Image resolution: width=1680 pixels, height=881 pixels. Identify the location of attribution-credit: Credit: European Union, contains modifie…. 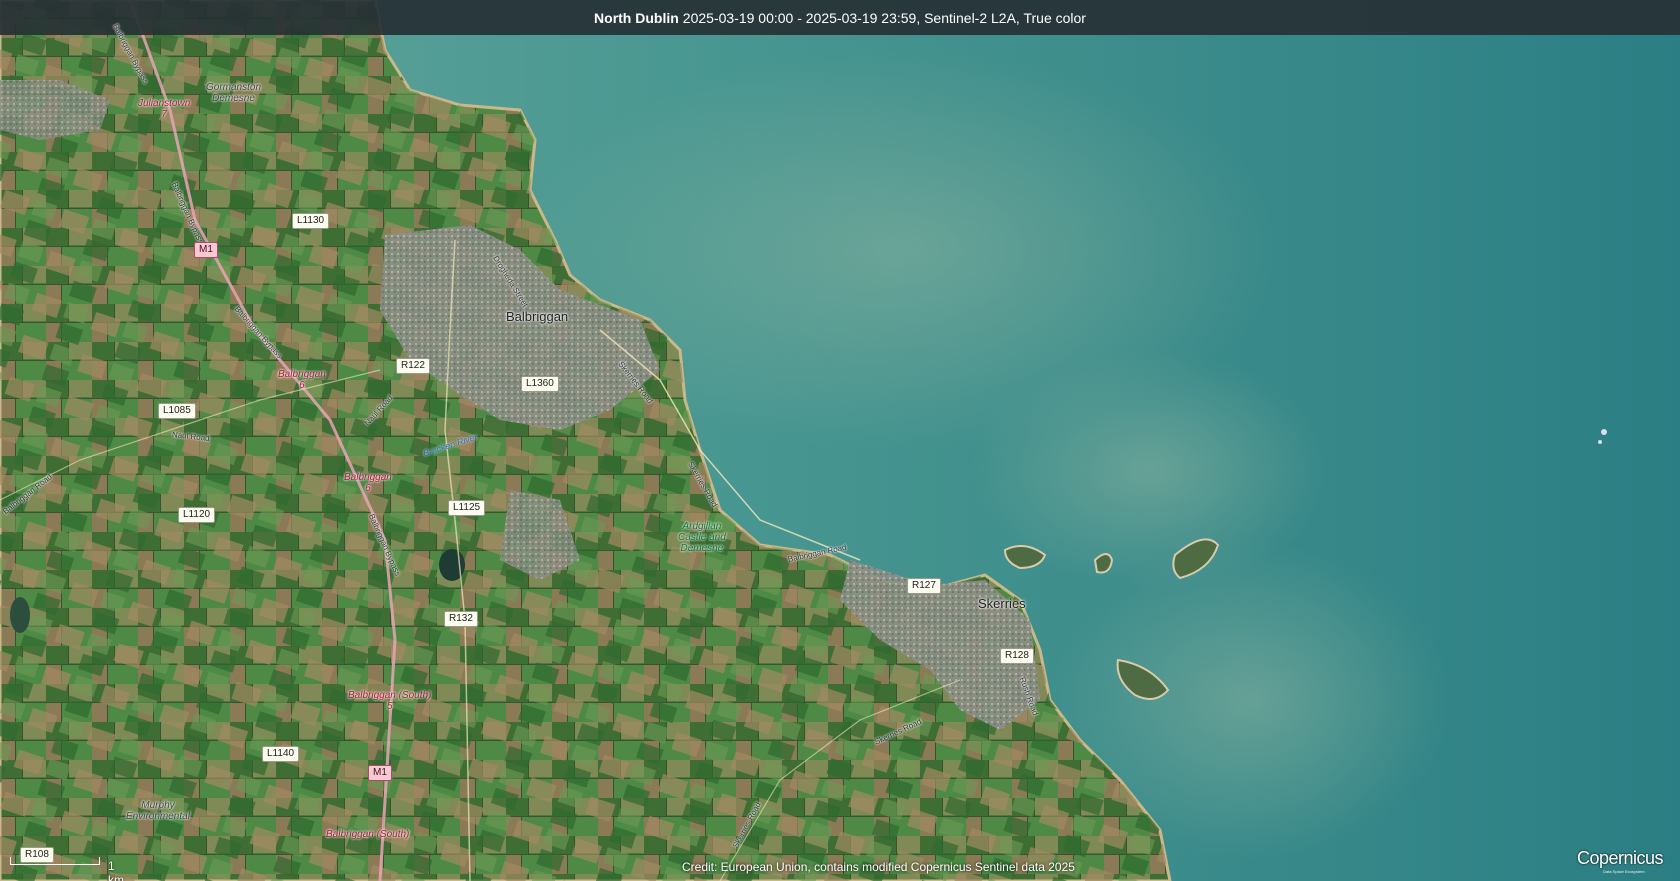
(878, 867).